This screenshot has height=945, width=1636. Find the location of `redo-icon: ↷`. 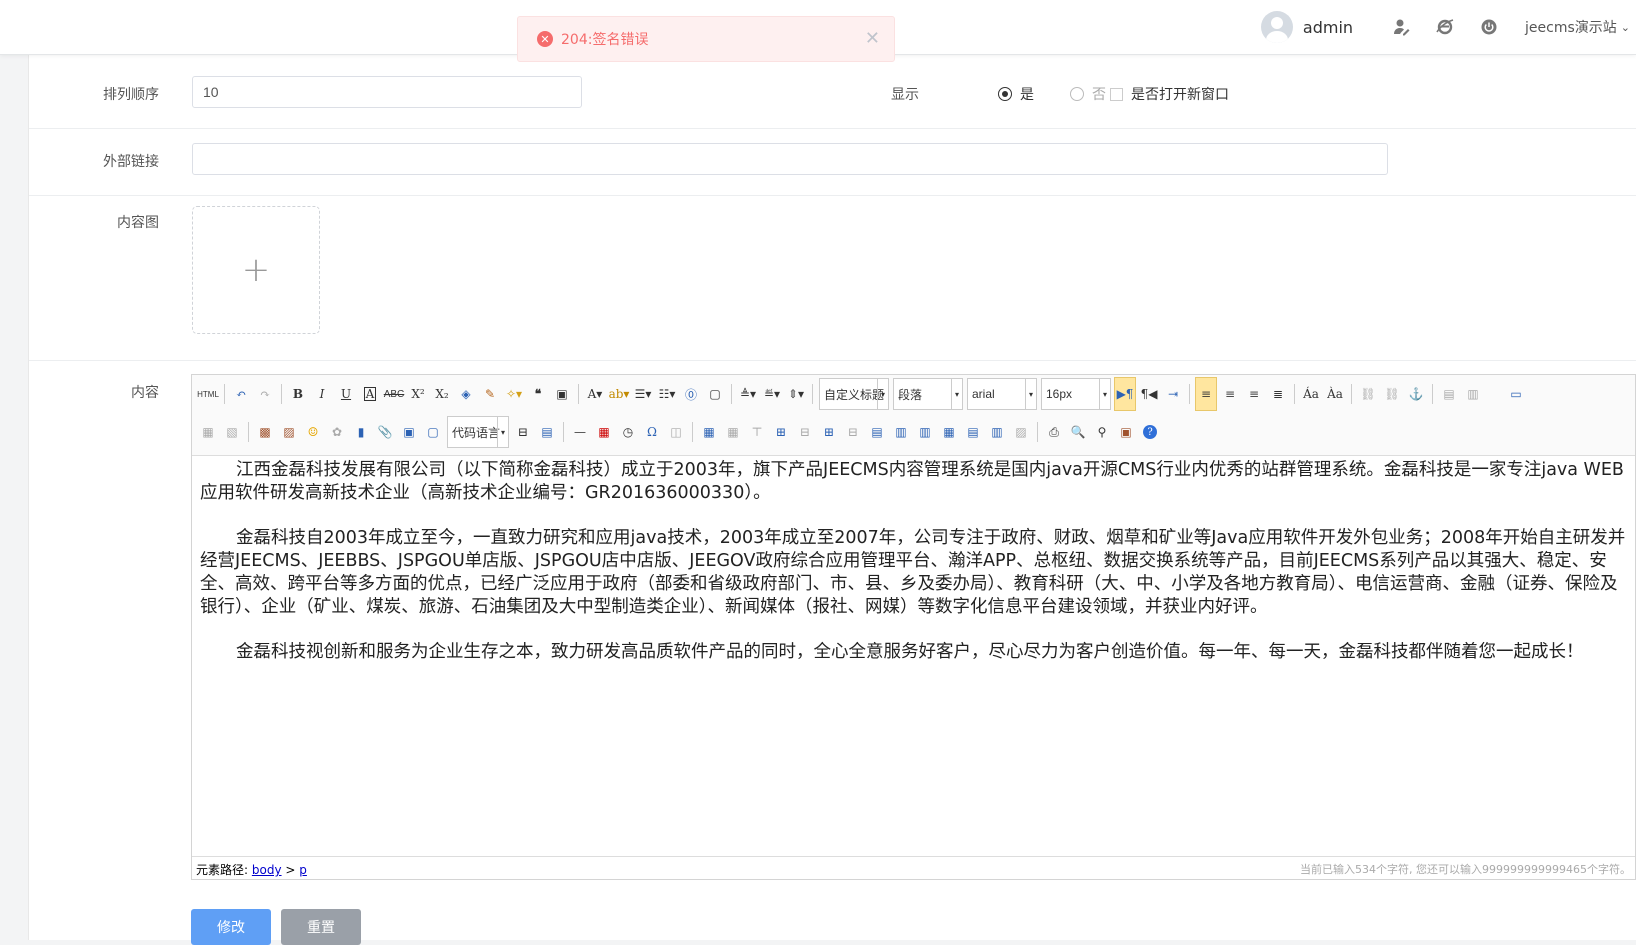

redo-icon: ↷ is located at coordinates (265, 394).